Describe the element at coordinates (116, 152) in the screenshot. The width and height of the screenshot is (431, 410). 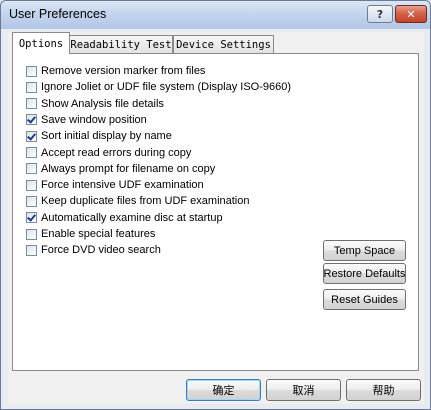
I see `option-label: Accept read errors during copy` at that location.